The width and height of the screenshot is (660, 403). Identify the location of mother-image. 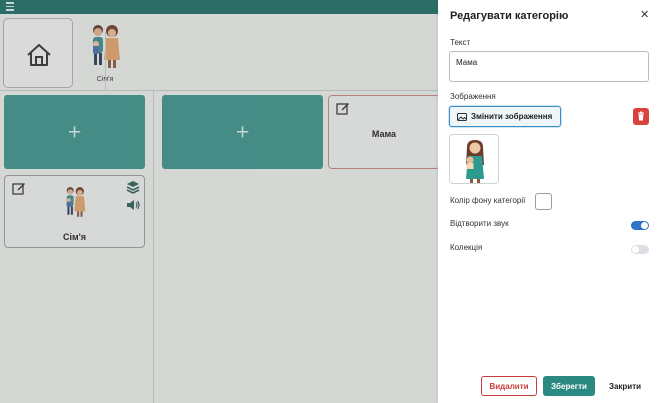
(475, 161).